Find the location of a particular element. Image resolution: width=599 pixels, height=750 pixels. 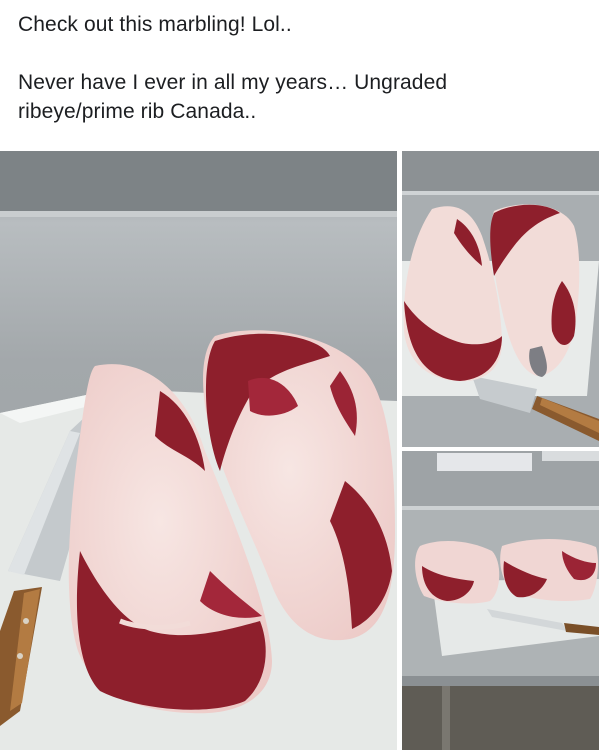

photo-top-right is located at coordinates (500, 299).